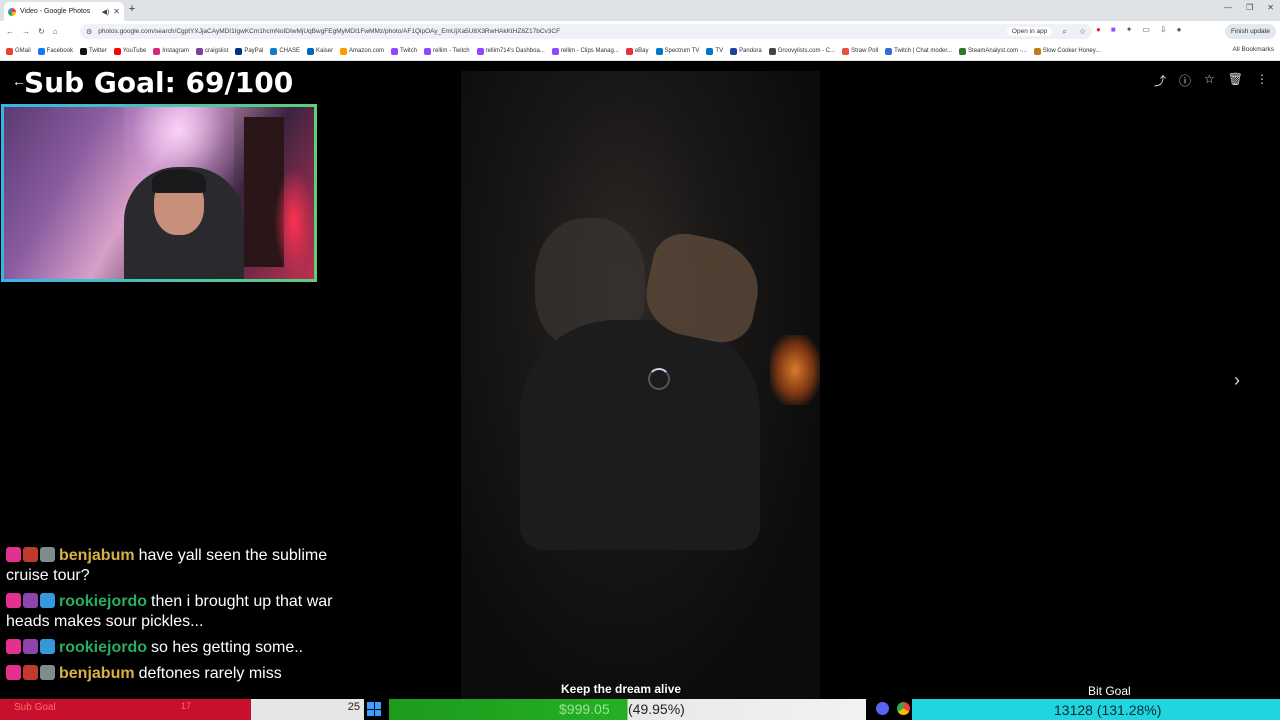 The image size is (1280, 720). I want to click on bookmark-item: Twitch, so click(404, 51).